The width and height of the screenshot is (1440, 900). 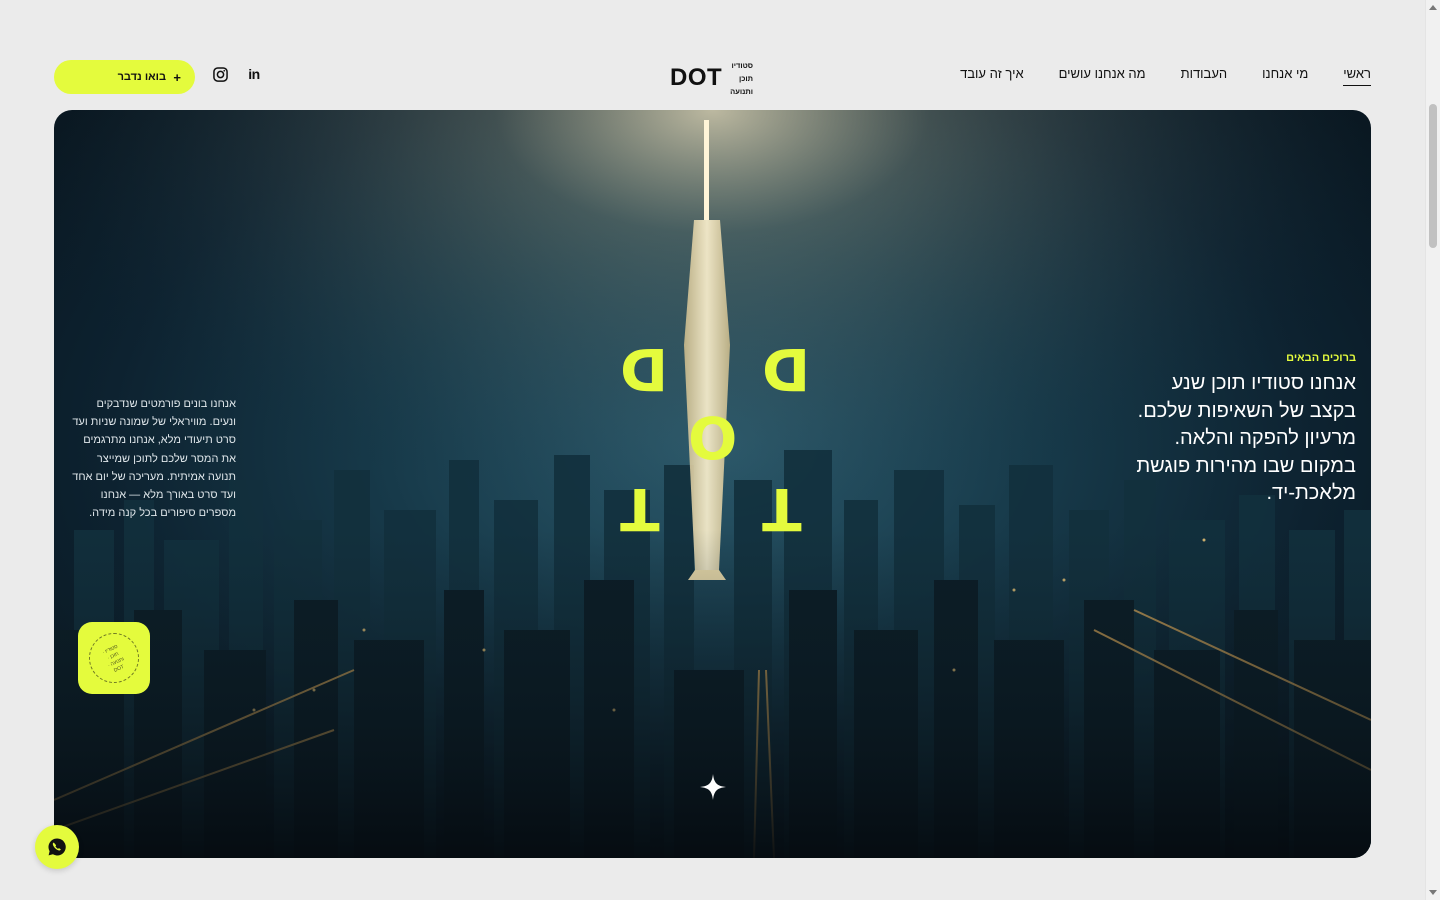 What do you see at coordinates (159, 440) in the screenshot?
I see `hero-side-line: סרט תיעודי מלא, אנחנו מתרגמים` at bounding box center [159, 440].